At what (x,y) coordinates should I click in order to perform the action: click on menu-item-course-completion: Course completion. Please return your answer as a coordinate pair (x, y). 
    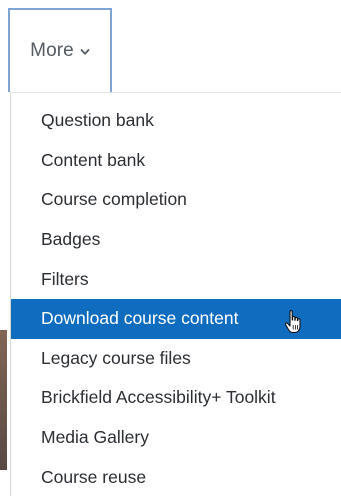
    Looking at the image, I should click on (176, 200).